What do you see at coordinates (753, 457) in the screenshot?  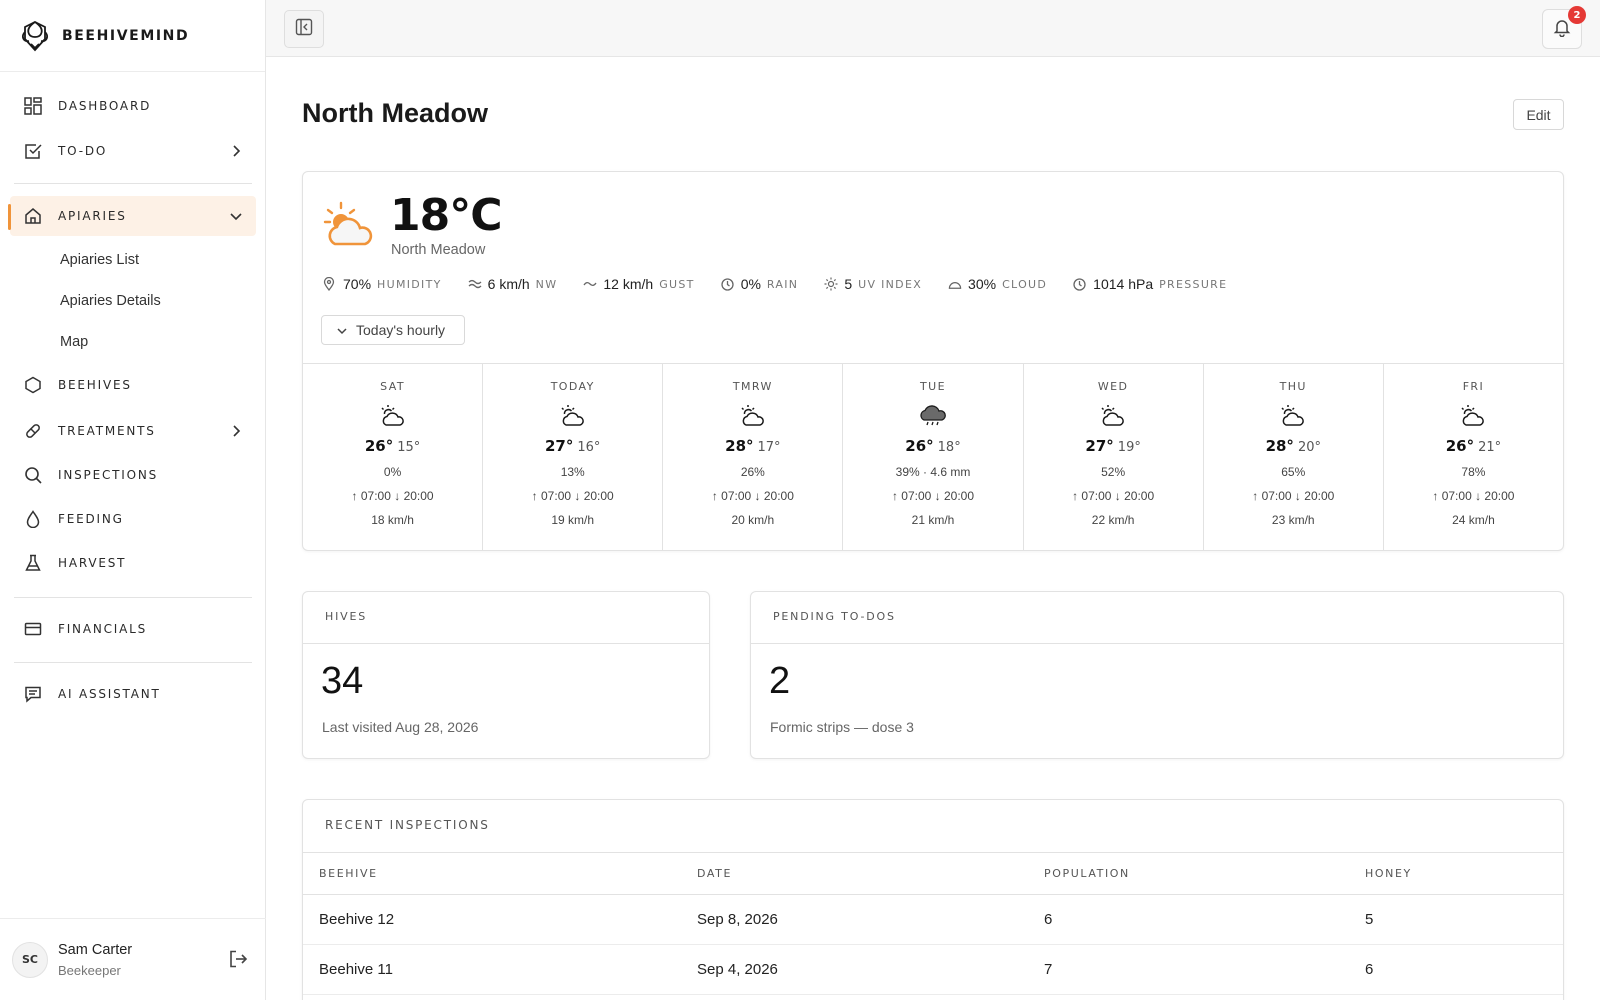 I see `forecast-day: TMRW 28° 17° 26% ↑ 07:00 ↓ 20:00 20 km/h` at bounding box center [753, 457].